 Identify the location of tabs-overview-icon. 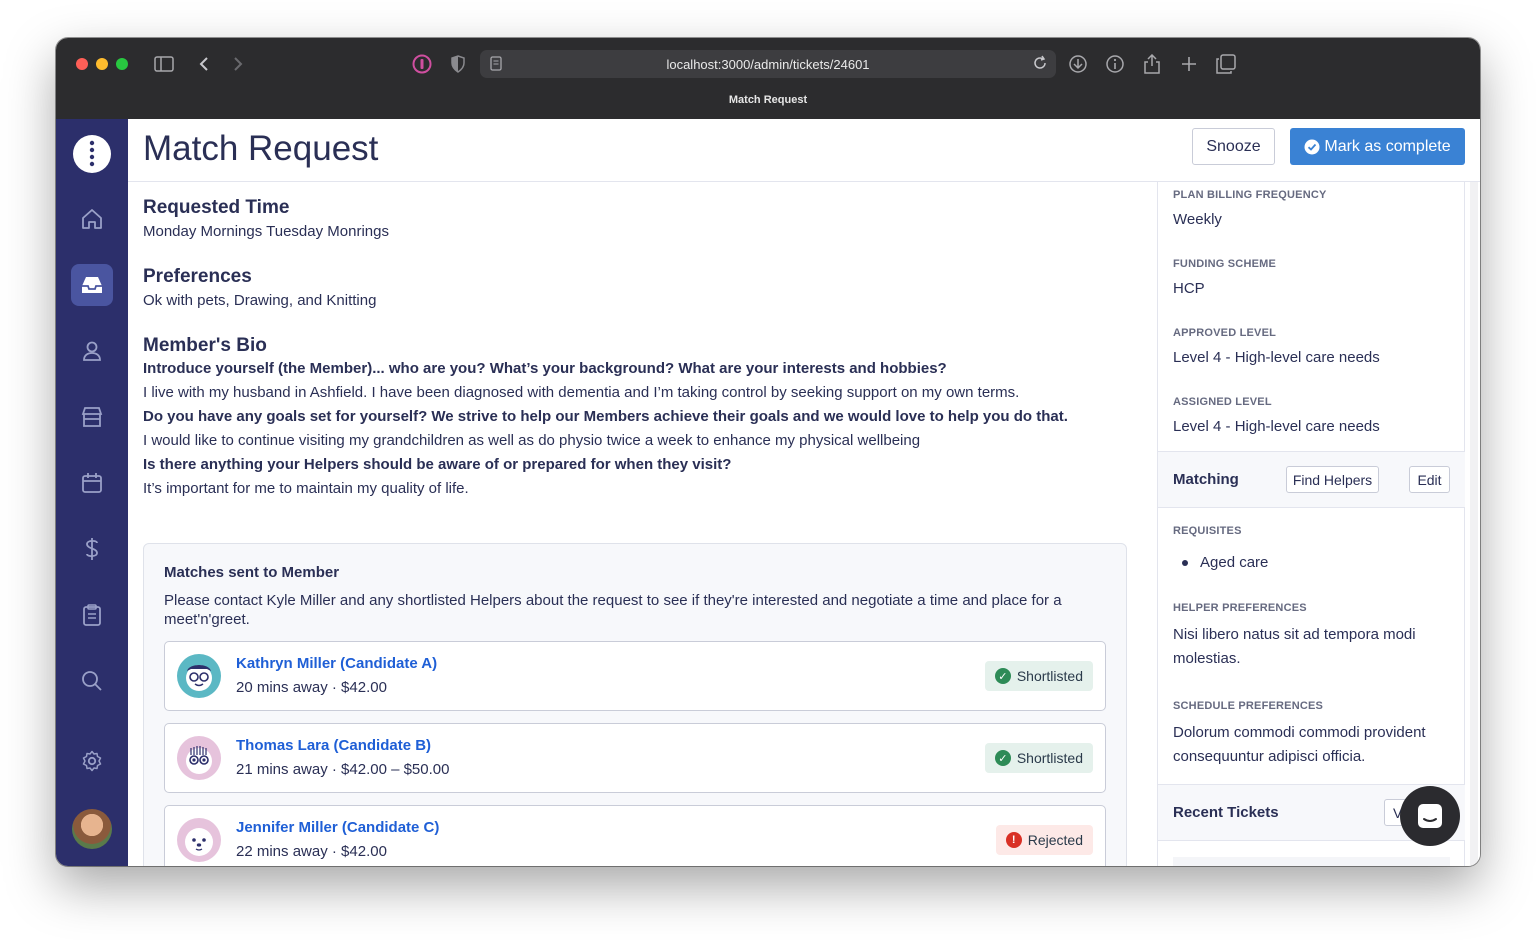
(1226, 64).